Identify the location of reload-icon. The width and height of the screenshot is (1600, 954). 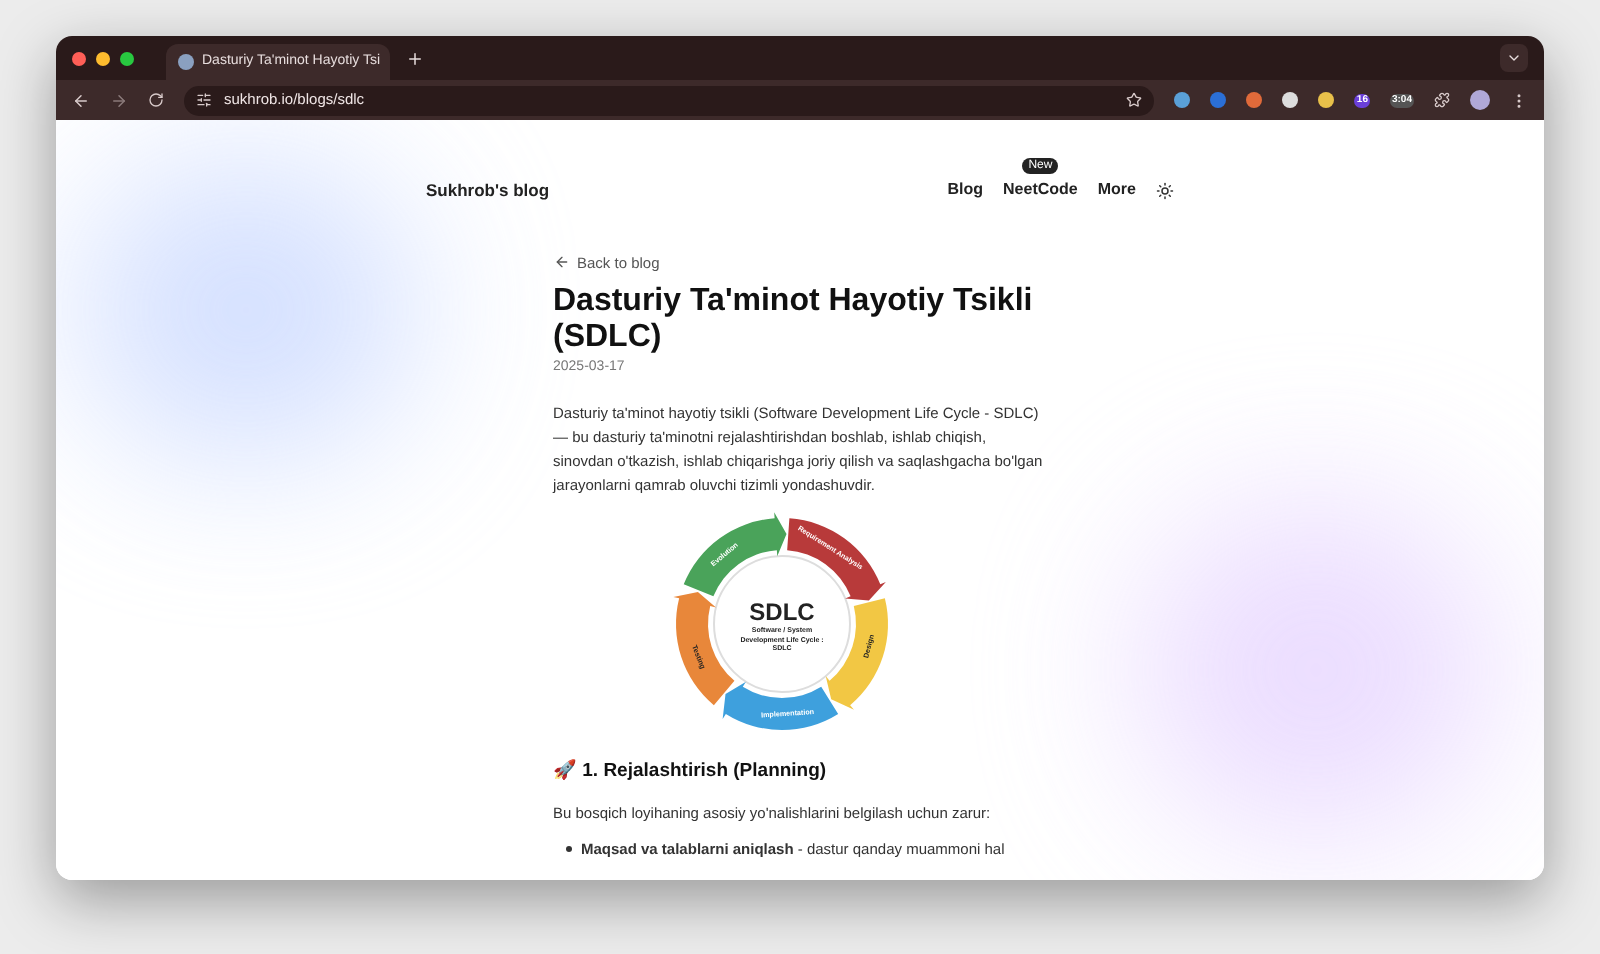
(156, 100).